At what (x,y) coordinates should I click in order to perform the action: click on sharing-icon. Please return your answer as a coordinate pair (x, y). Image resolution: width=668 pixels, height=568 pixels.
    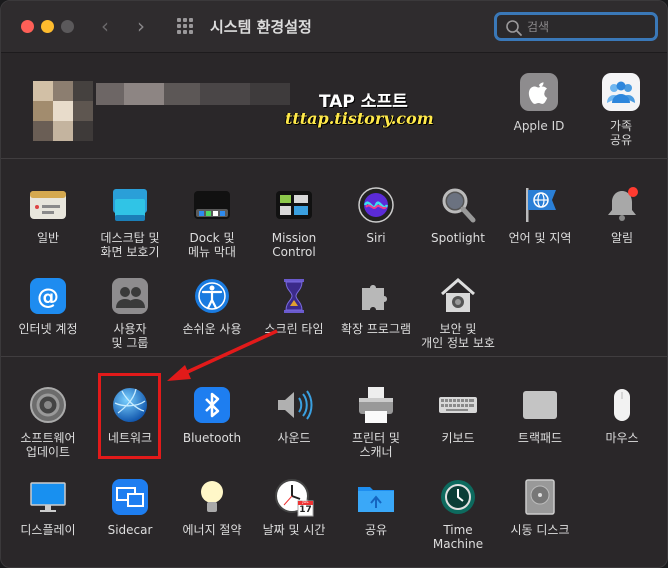
    Looking at the image, I should click on (376, 497).